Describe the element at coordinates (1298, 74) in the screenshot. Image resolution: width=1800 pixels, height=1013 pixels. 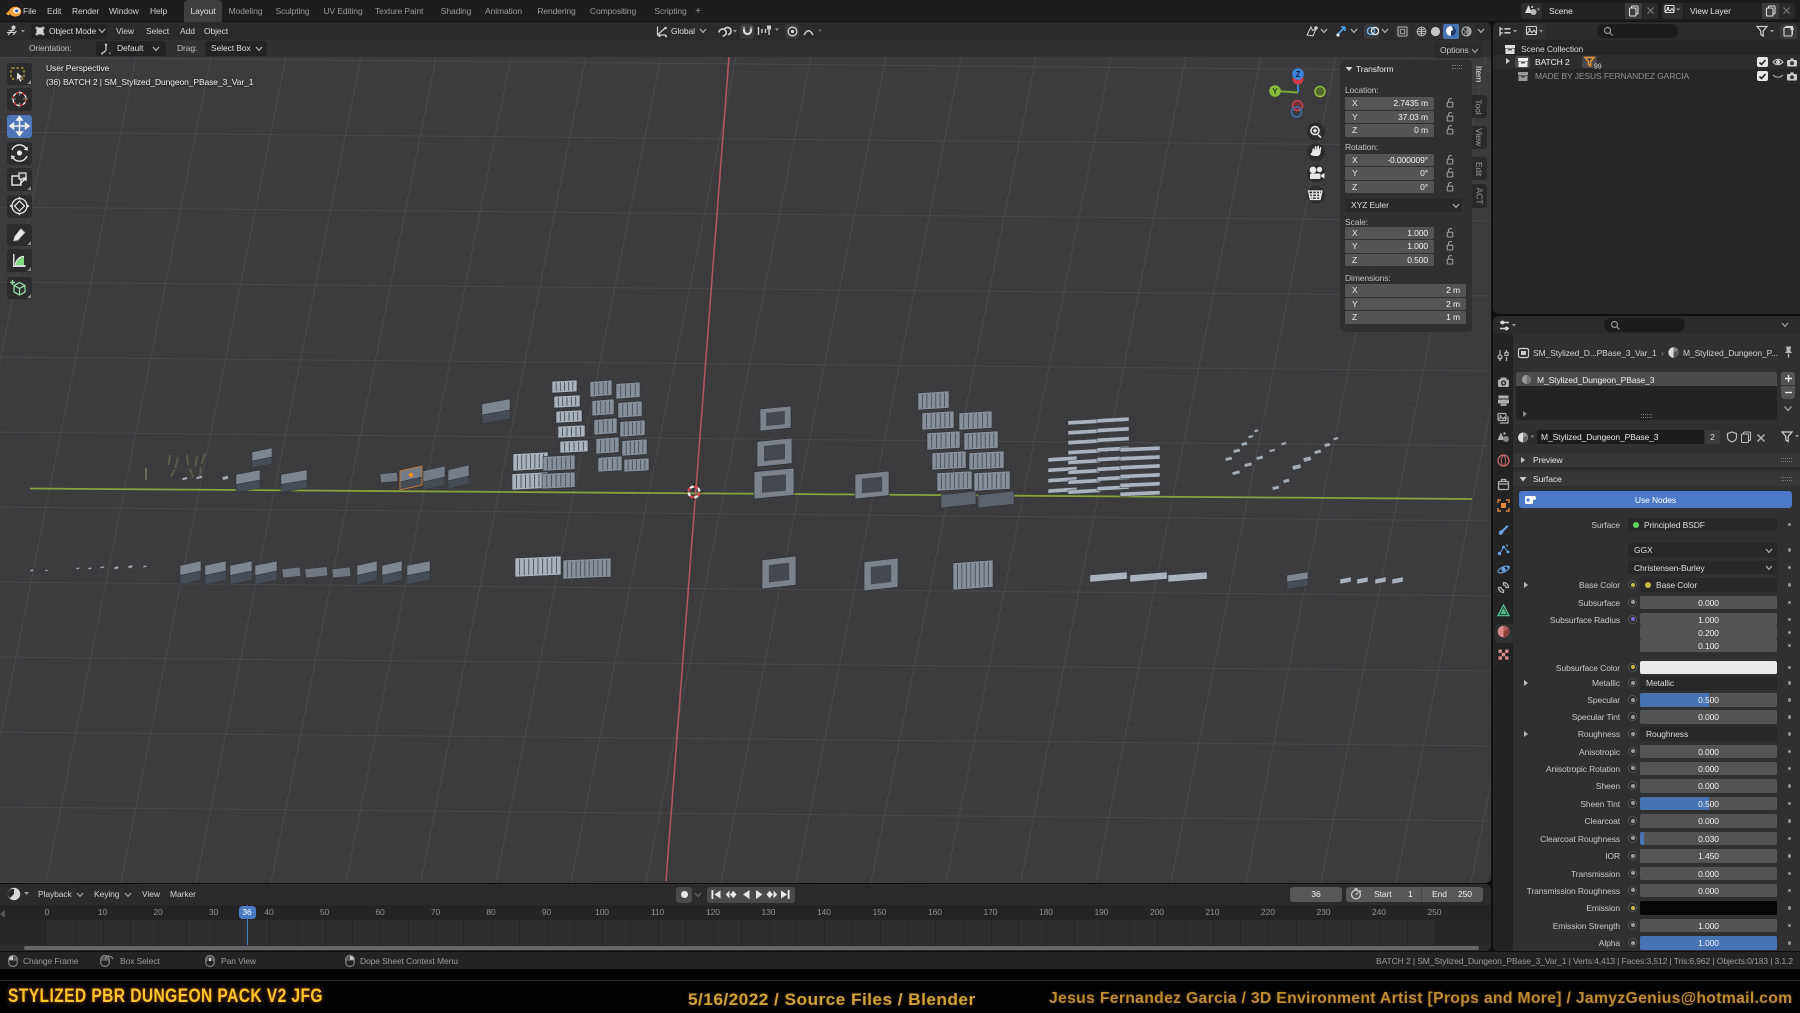
I see `svg-text: Z` at that location.